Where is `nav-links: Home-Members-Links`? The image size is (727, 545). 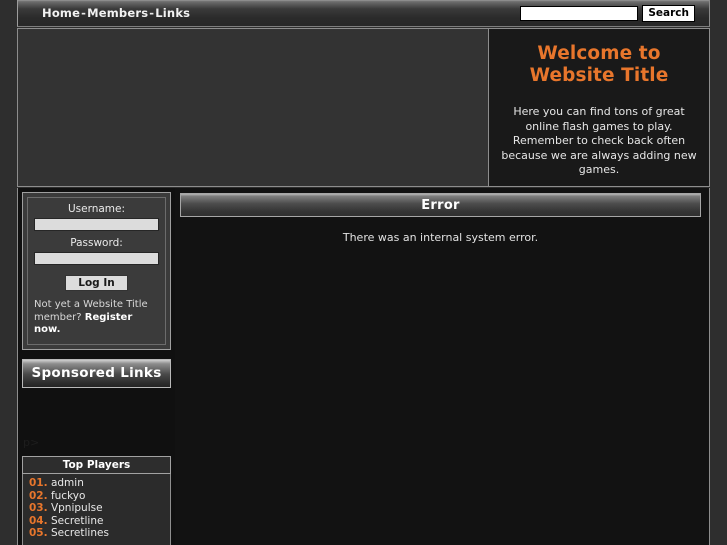
nav-links: Home-Members-Links is located at coordinates (116, 13).